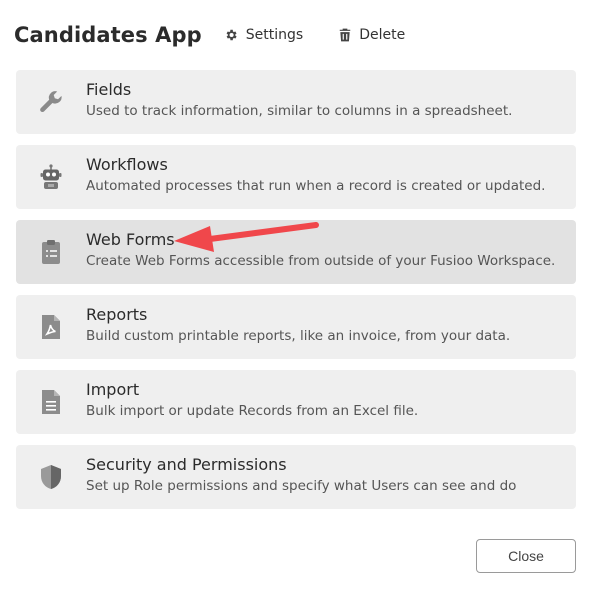  What do you see at coordinates (130, 239) in the screenshot?
I see `item-title: Web Forms` at bounding box center [130, 239].